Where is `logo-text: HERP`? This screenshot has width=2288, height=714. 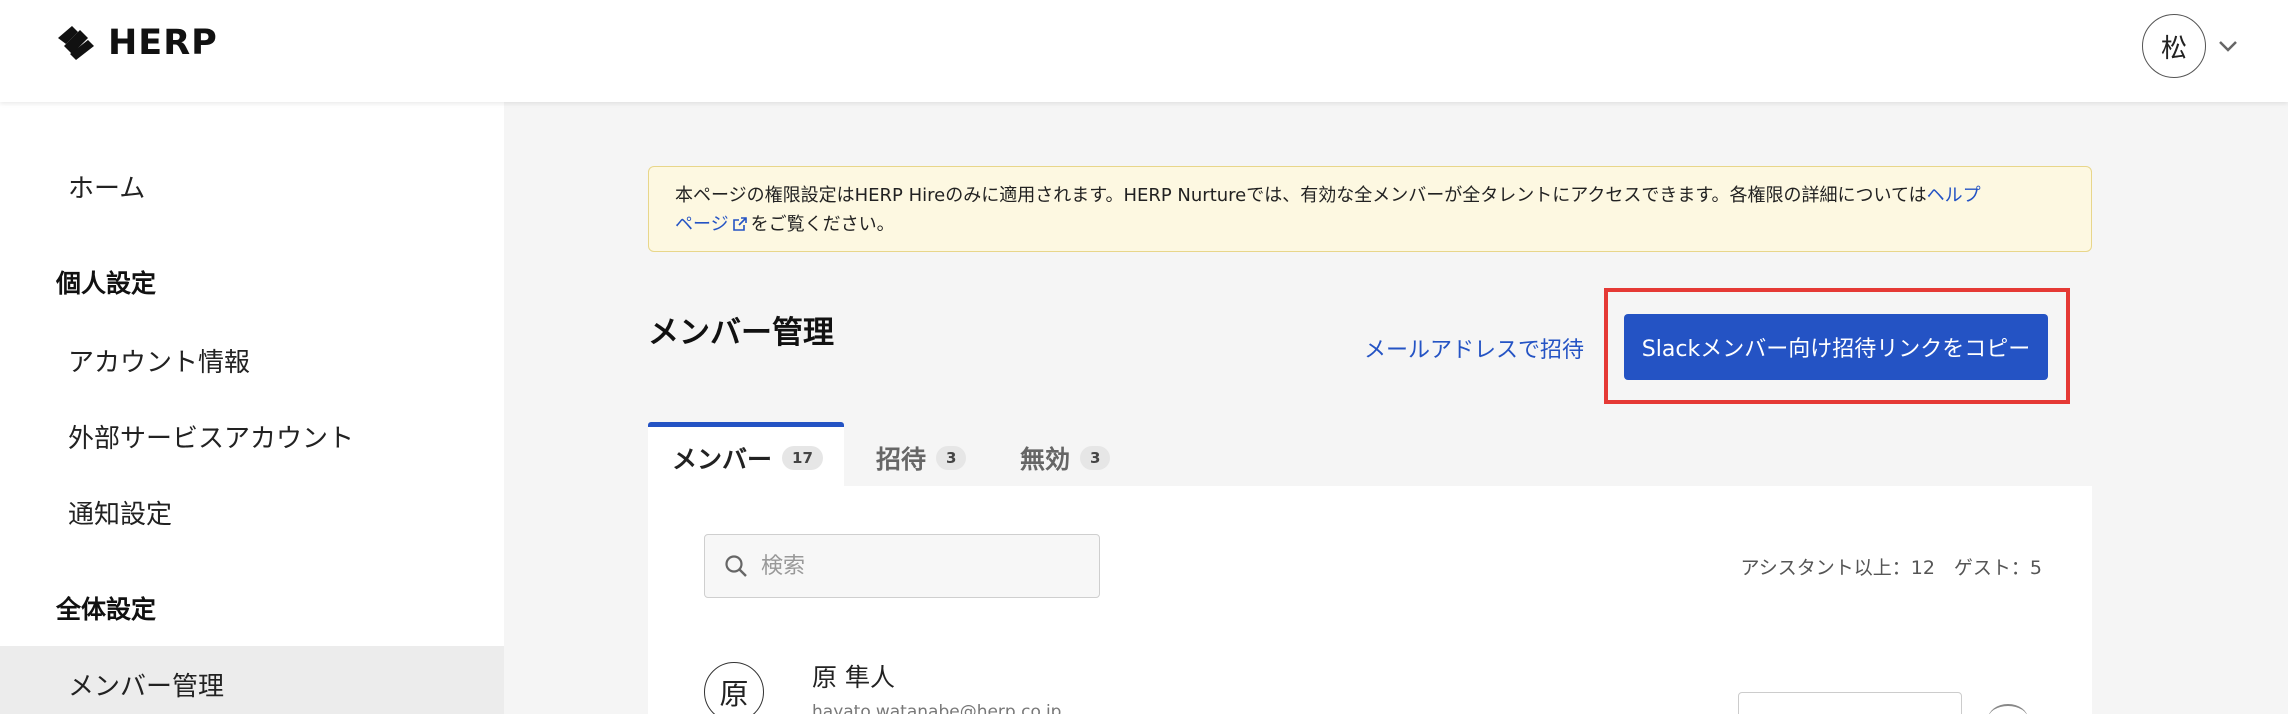
logo-text: HERP is located at coordinates (163, 43).